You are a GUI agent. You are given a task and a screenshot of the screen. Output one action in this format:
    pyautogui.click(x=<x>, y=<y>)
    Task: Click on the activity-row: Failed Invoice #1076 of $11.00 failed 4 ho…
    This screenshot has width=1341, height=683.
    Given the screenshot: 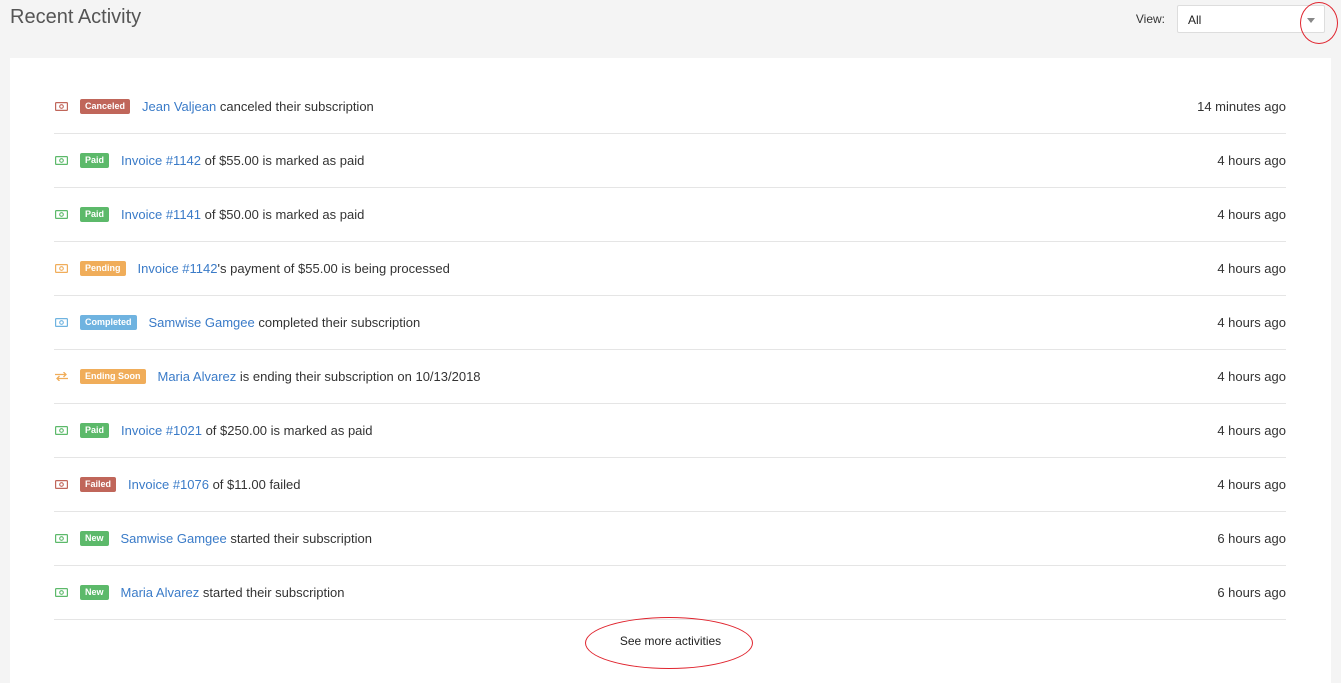 What is the action you would take?
    pyautogui.click(x=670, y=485)
    